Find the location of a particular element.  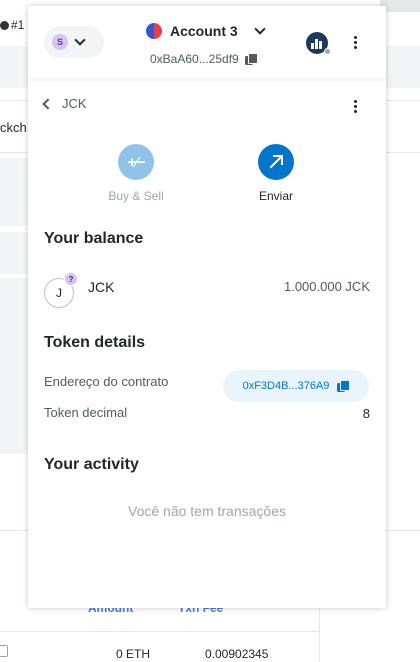

copy-address-button: 0xBaA60...25df9 is located at coordinates (204, 59).